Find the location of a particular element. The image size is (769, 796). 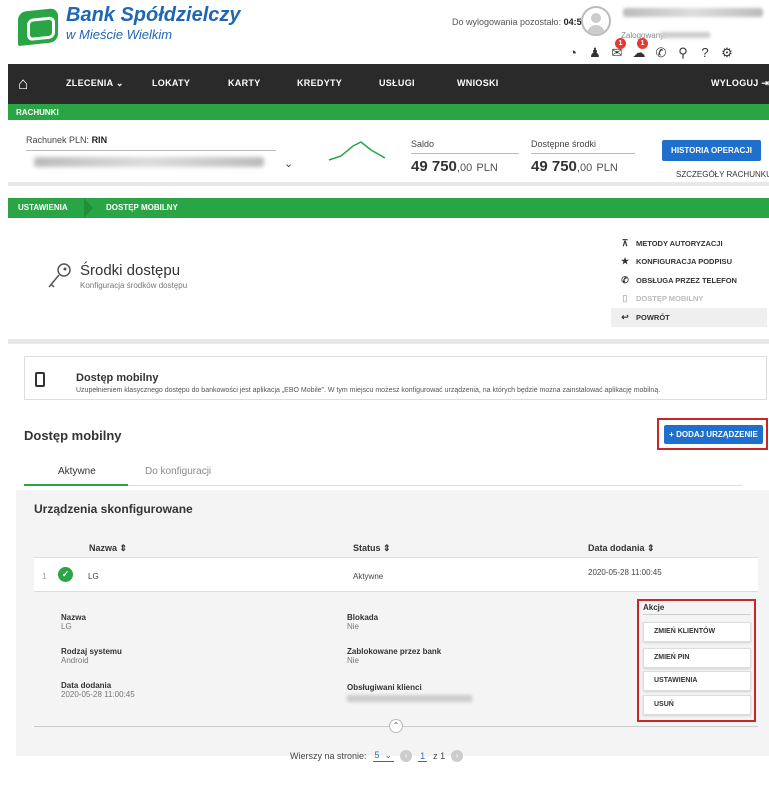

menu-signature-config: ★ KONFIGURACJA PODPISU is located at coordinates (693, 262).